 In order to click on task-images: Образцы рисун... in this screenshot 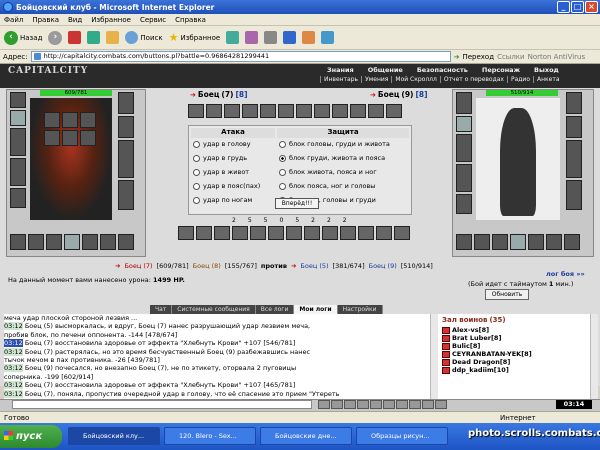, I will do `click(402, 436)`.